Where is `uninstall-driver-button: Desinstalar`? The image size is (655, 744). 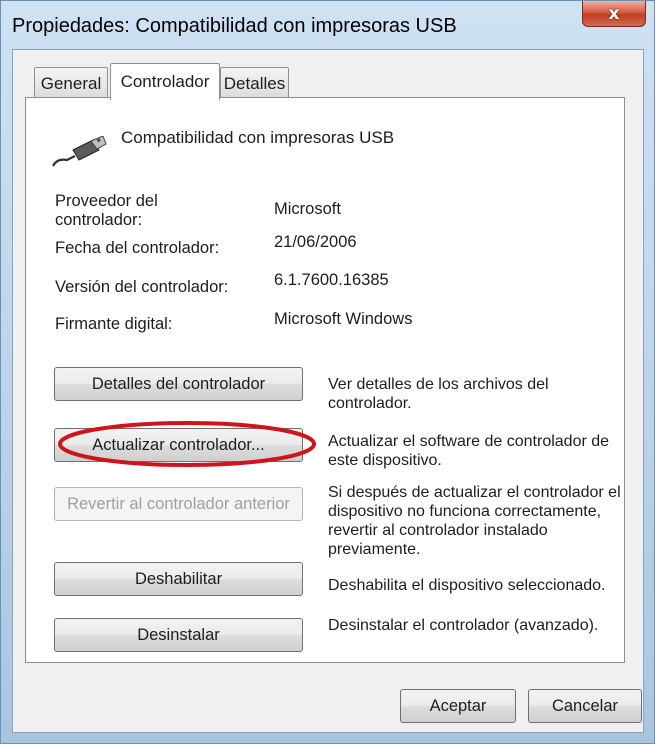
uninstall-driver-button: Desinstalar is located at coordinates (178, 635).